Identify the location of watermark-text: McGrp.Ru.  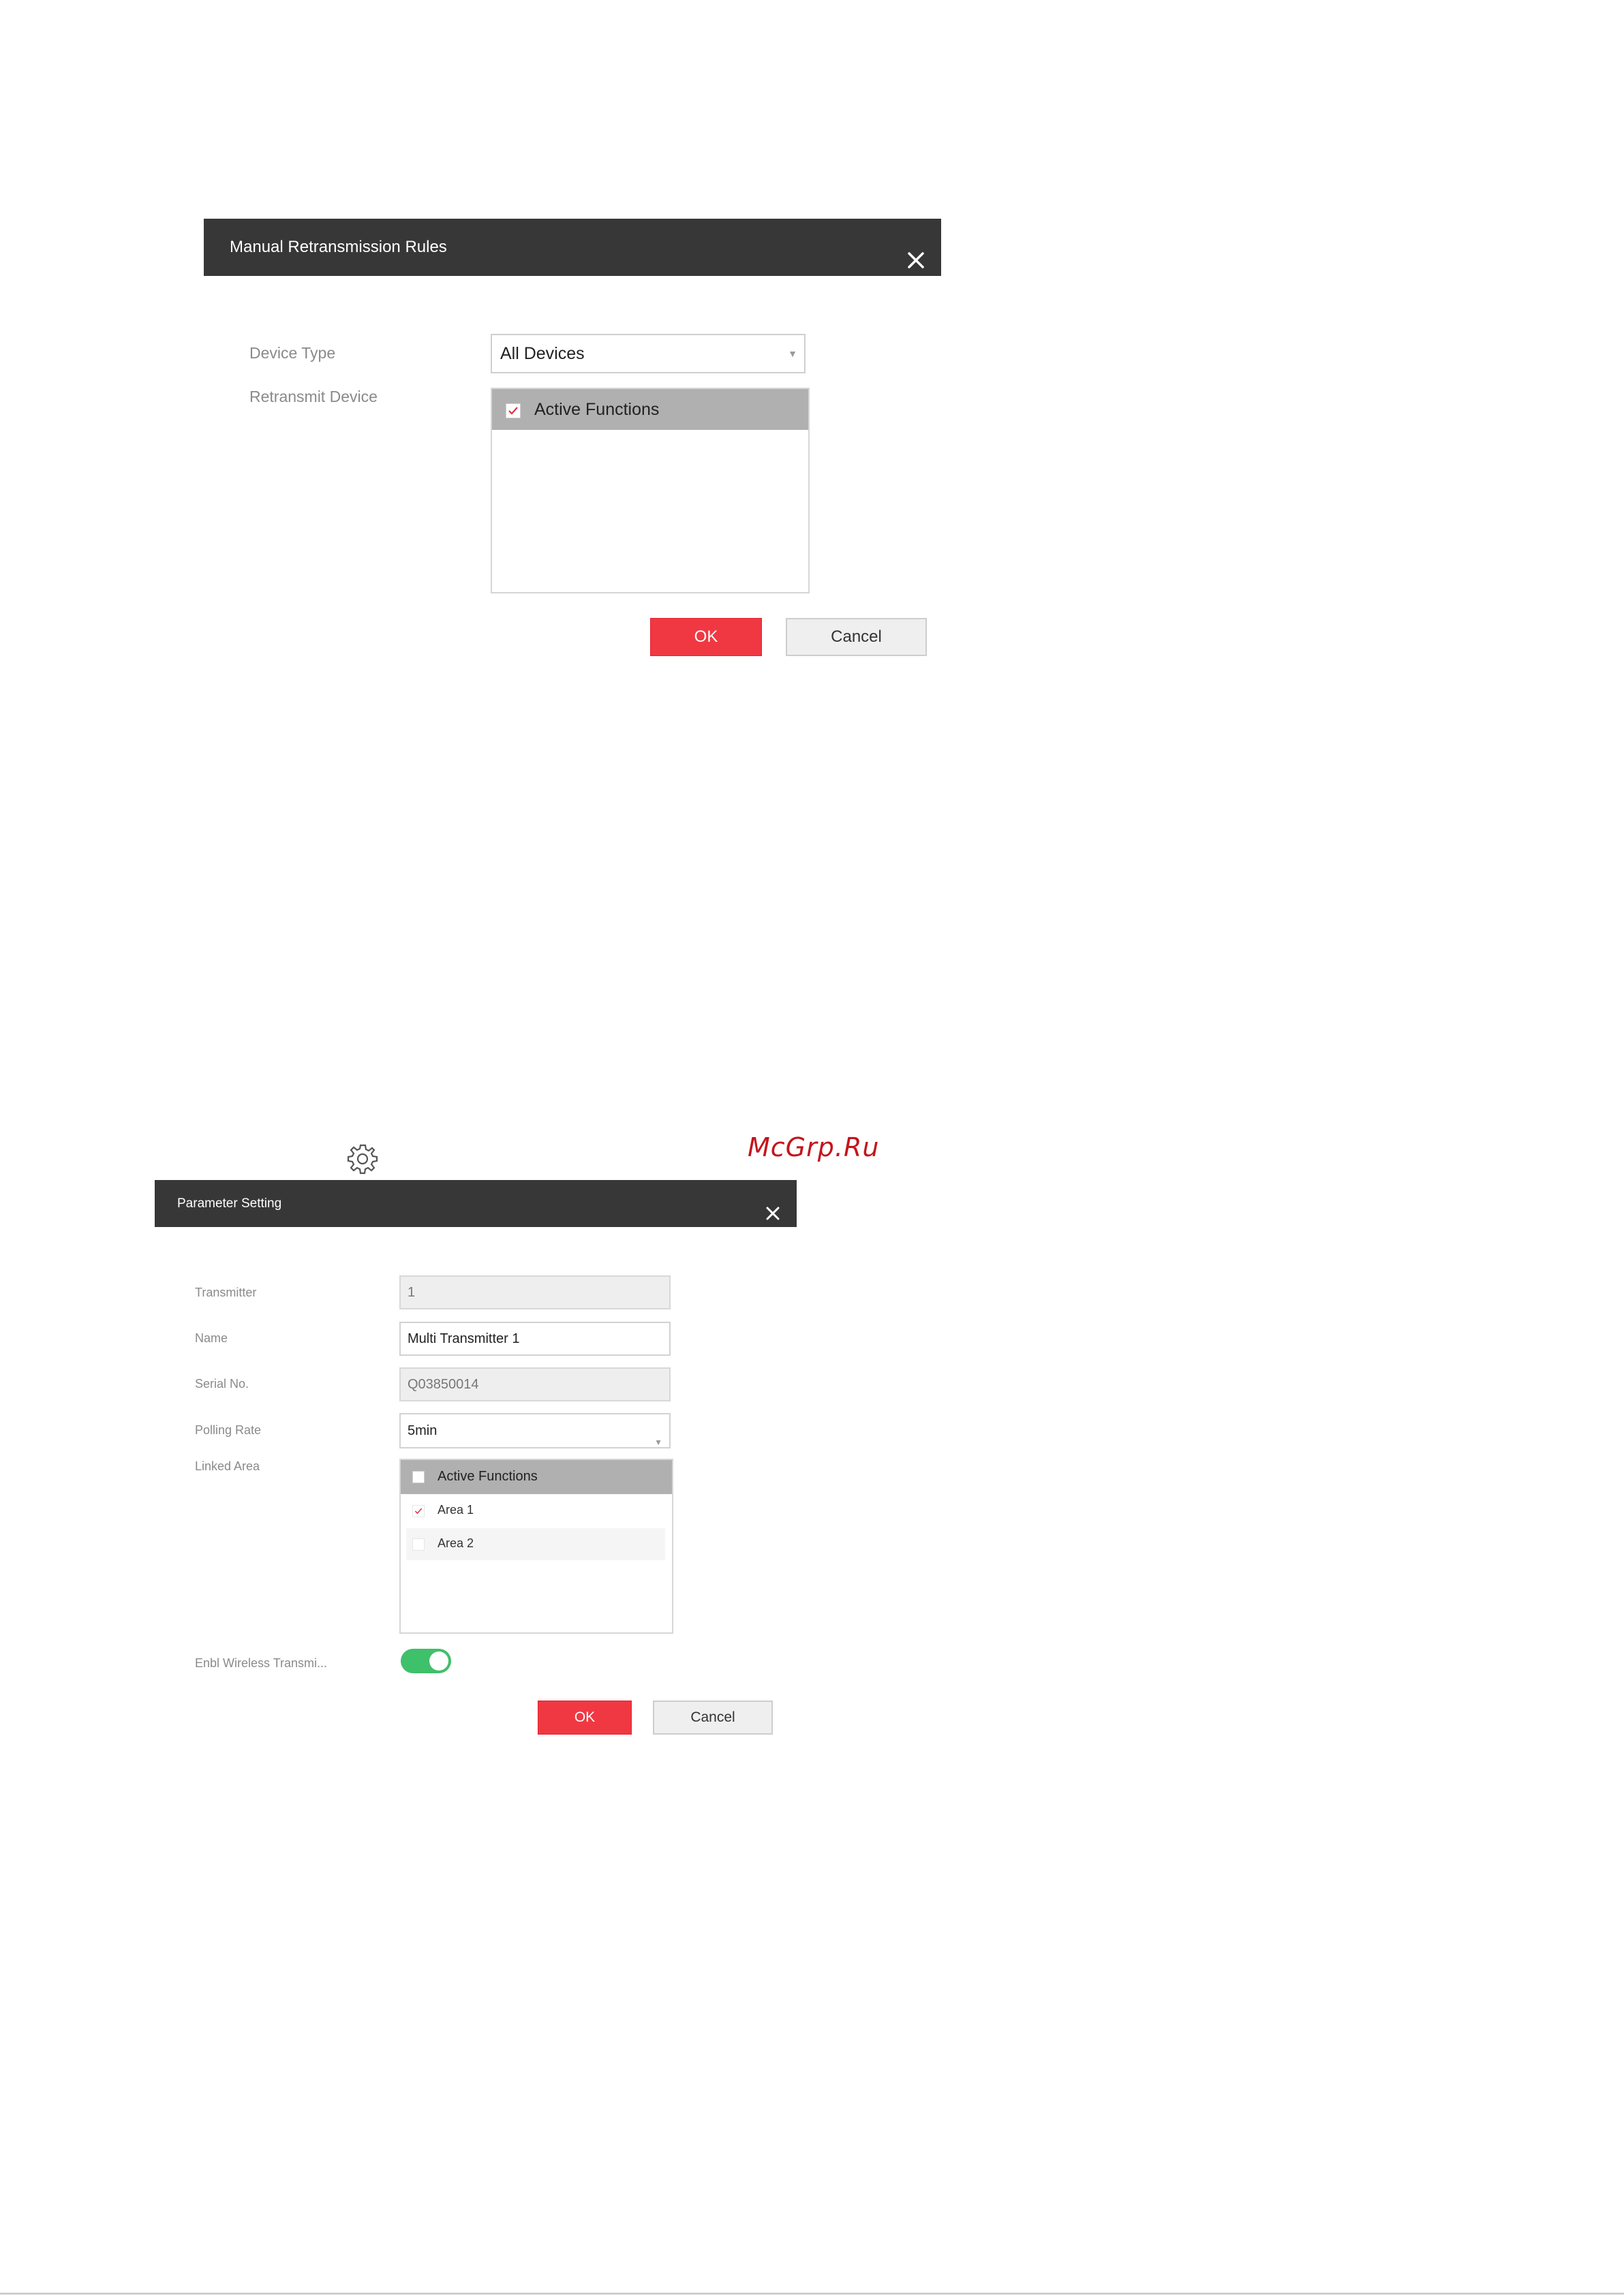
(814, 1147).